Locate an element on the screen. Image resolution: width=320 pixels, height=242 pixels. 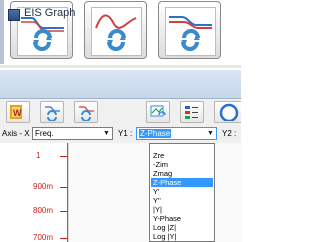
y2-label: Y2 : is located at coordinates (229, 133).